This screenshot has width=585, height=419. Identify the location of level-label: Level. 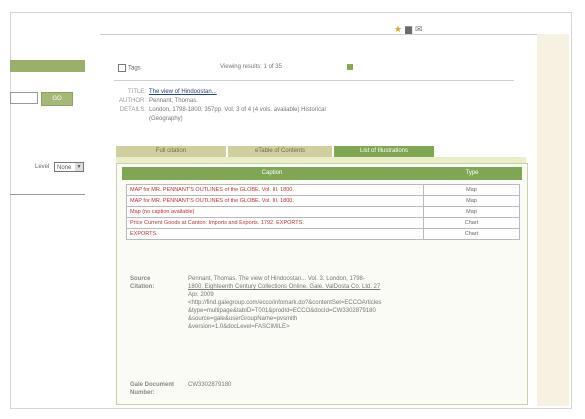
(42, 167).